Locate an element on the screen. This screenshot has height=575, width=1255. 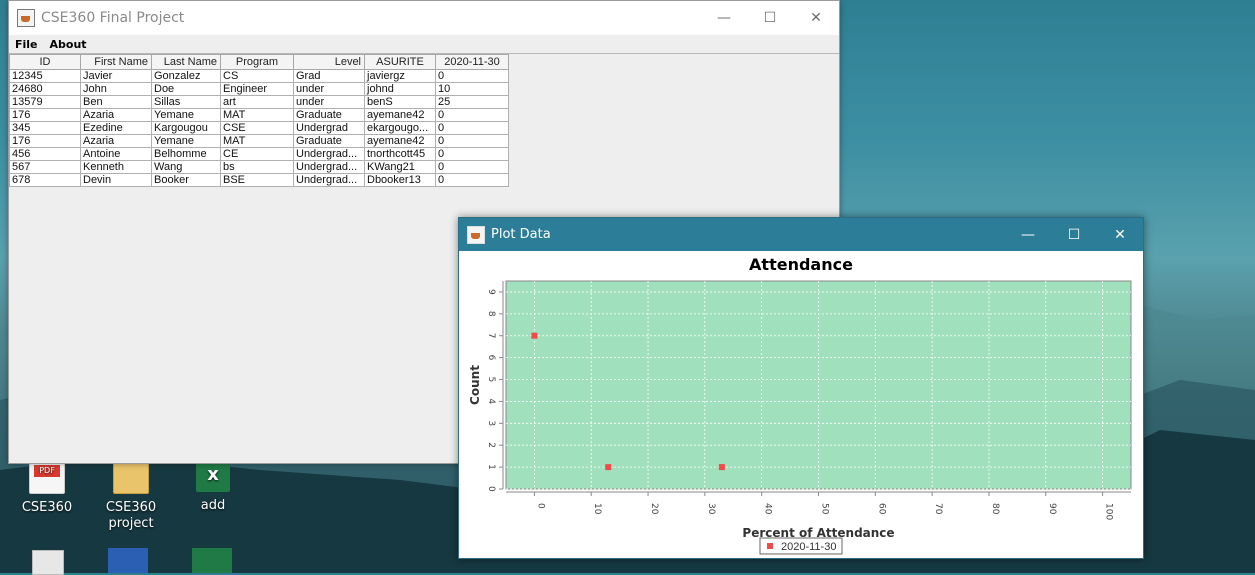
table-cell: 25 is located at coordinates (472, 102).